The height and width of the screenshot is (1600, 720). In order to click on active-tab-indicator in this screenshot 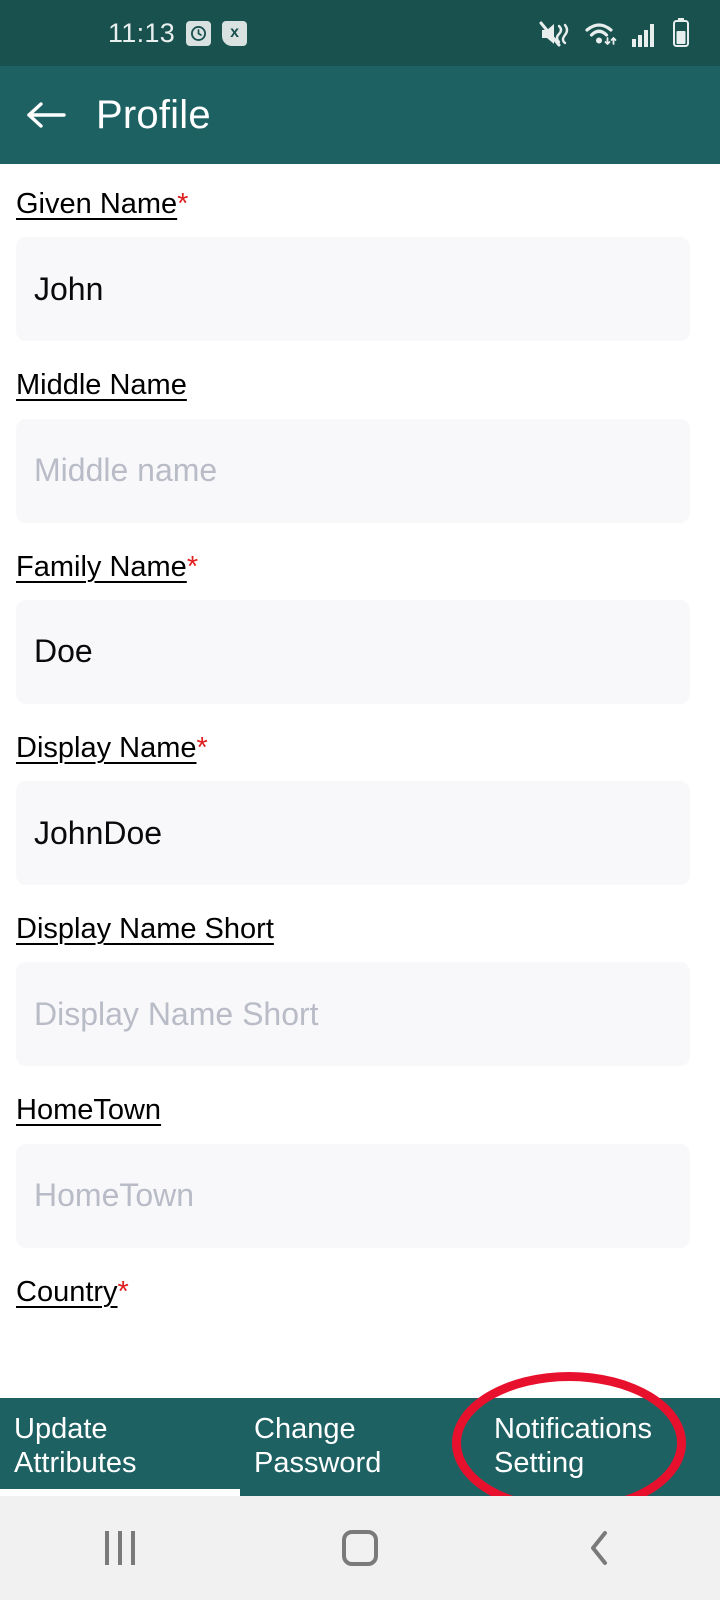, I will do `click(120, 1492)`.